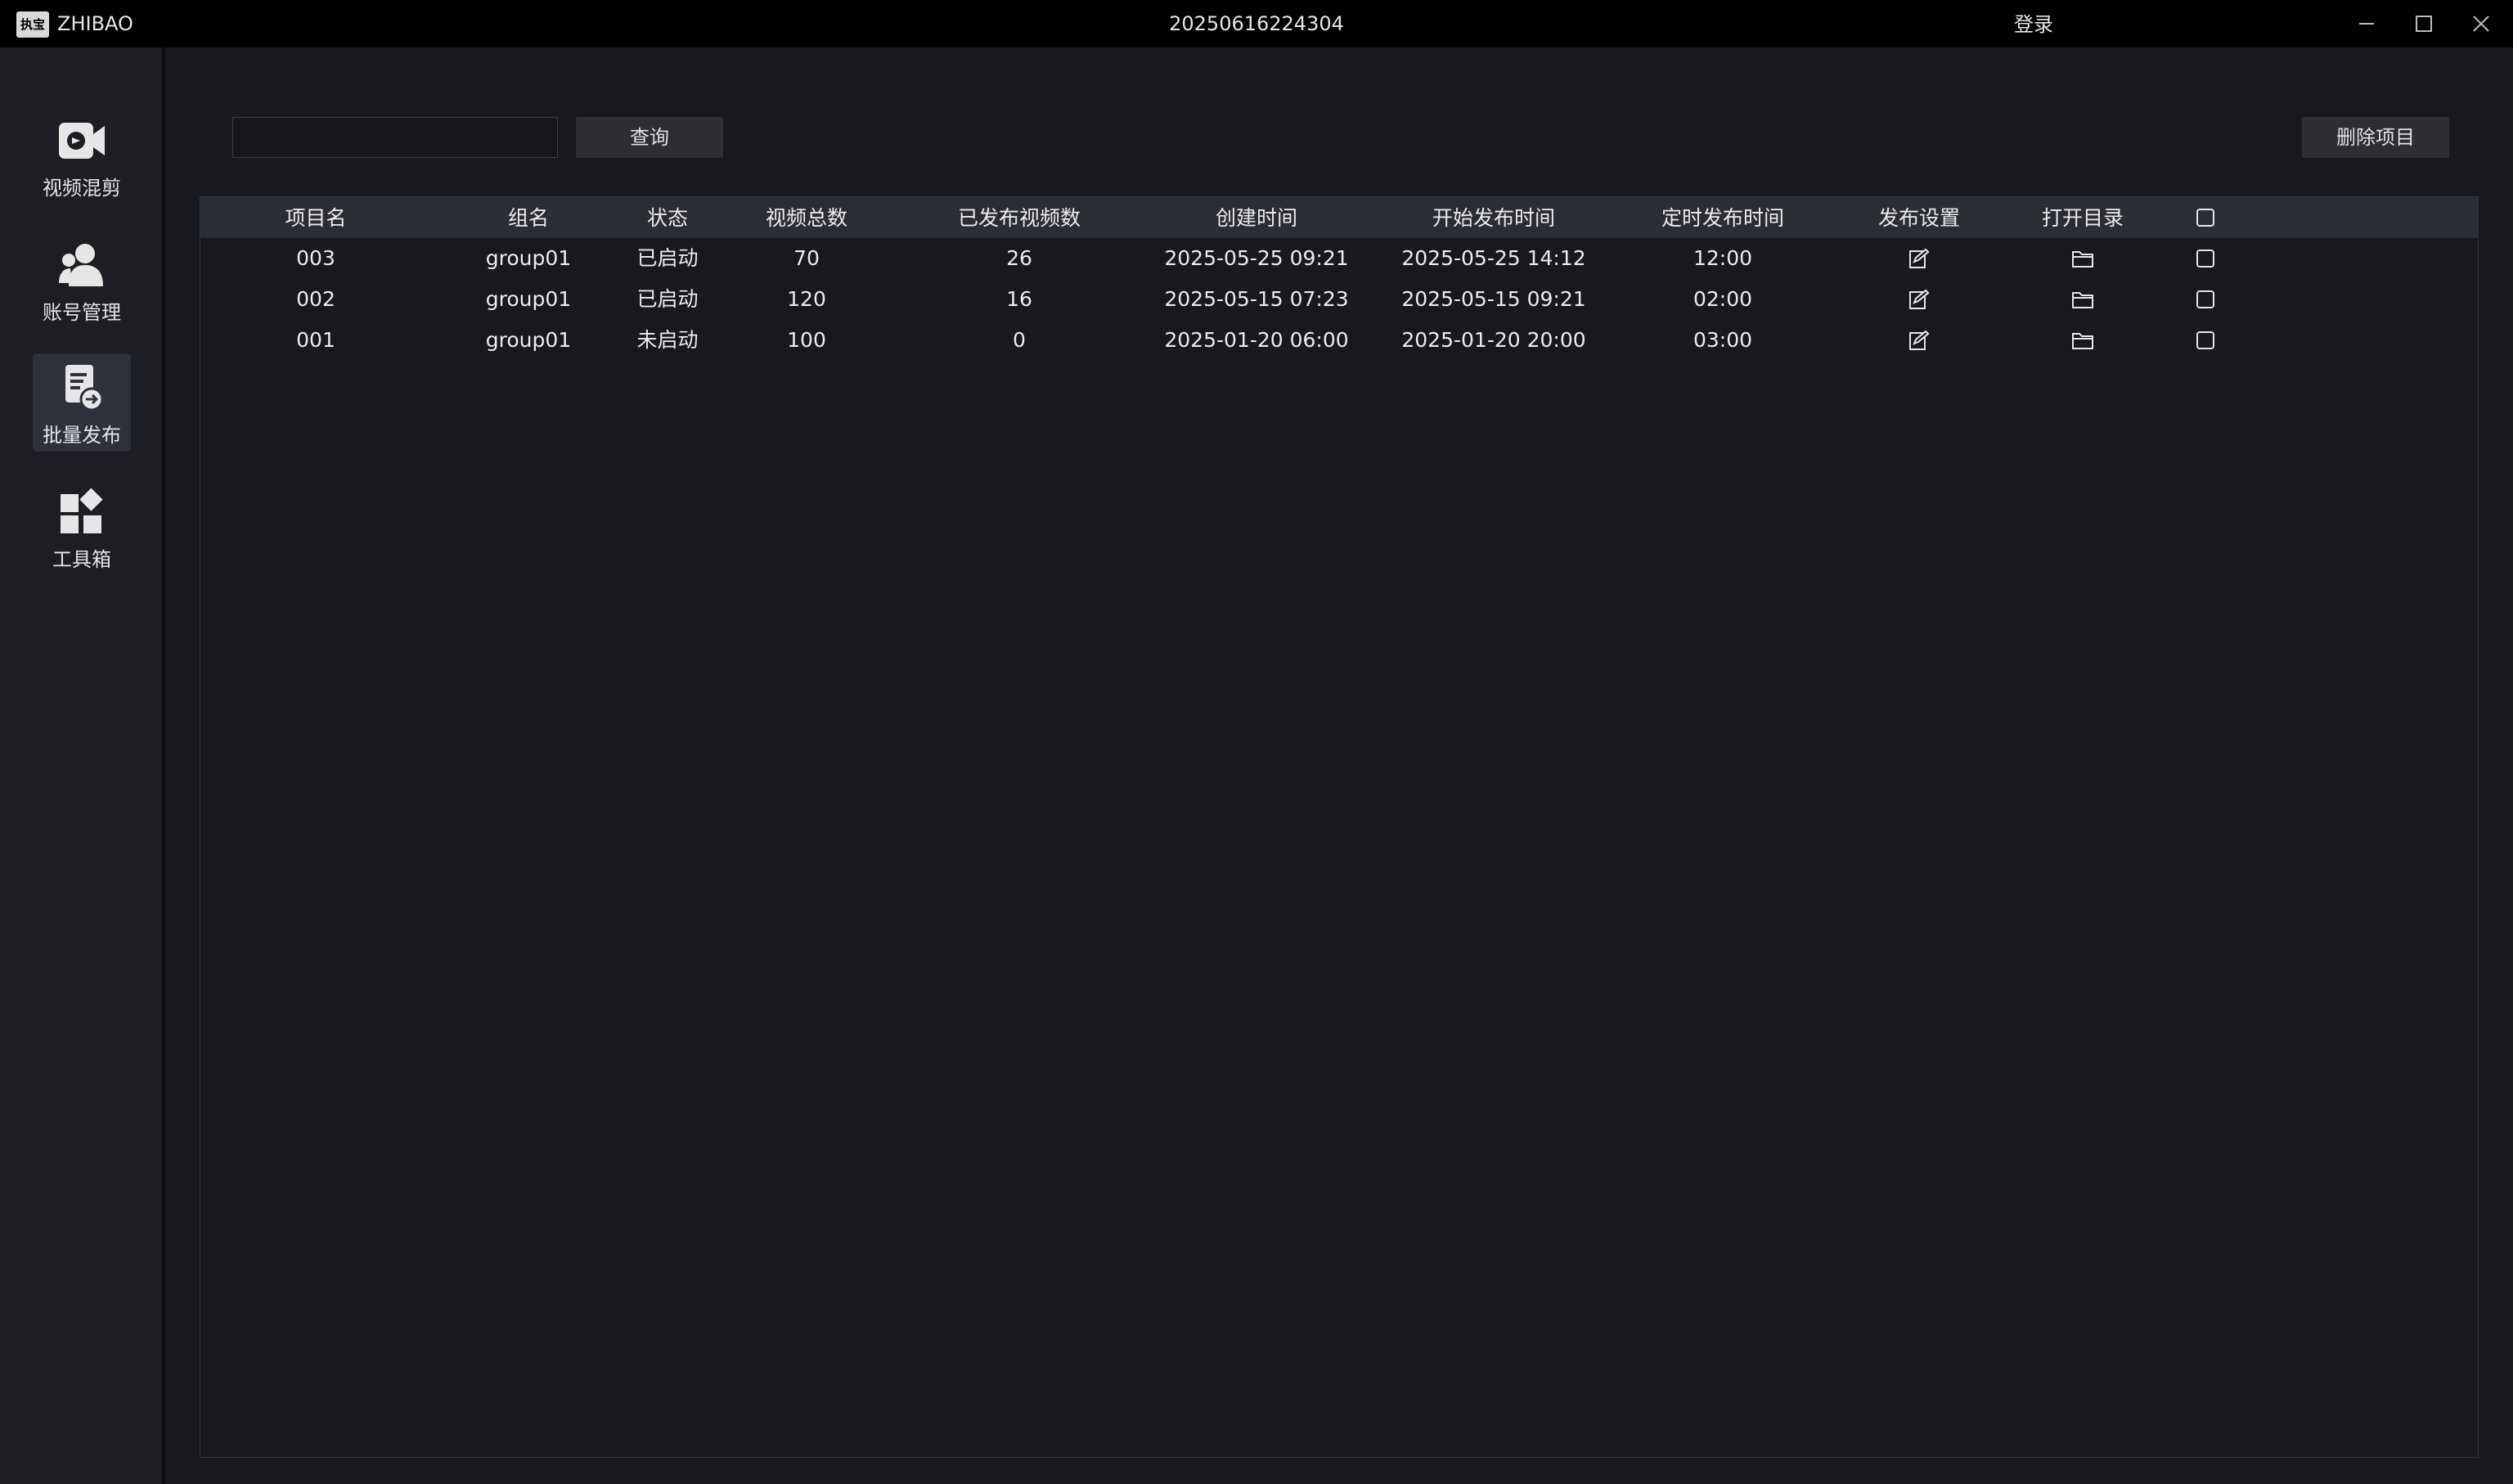  I want to click on toolbox-icon, so click(81, 512).